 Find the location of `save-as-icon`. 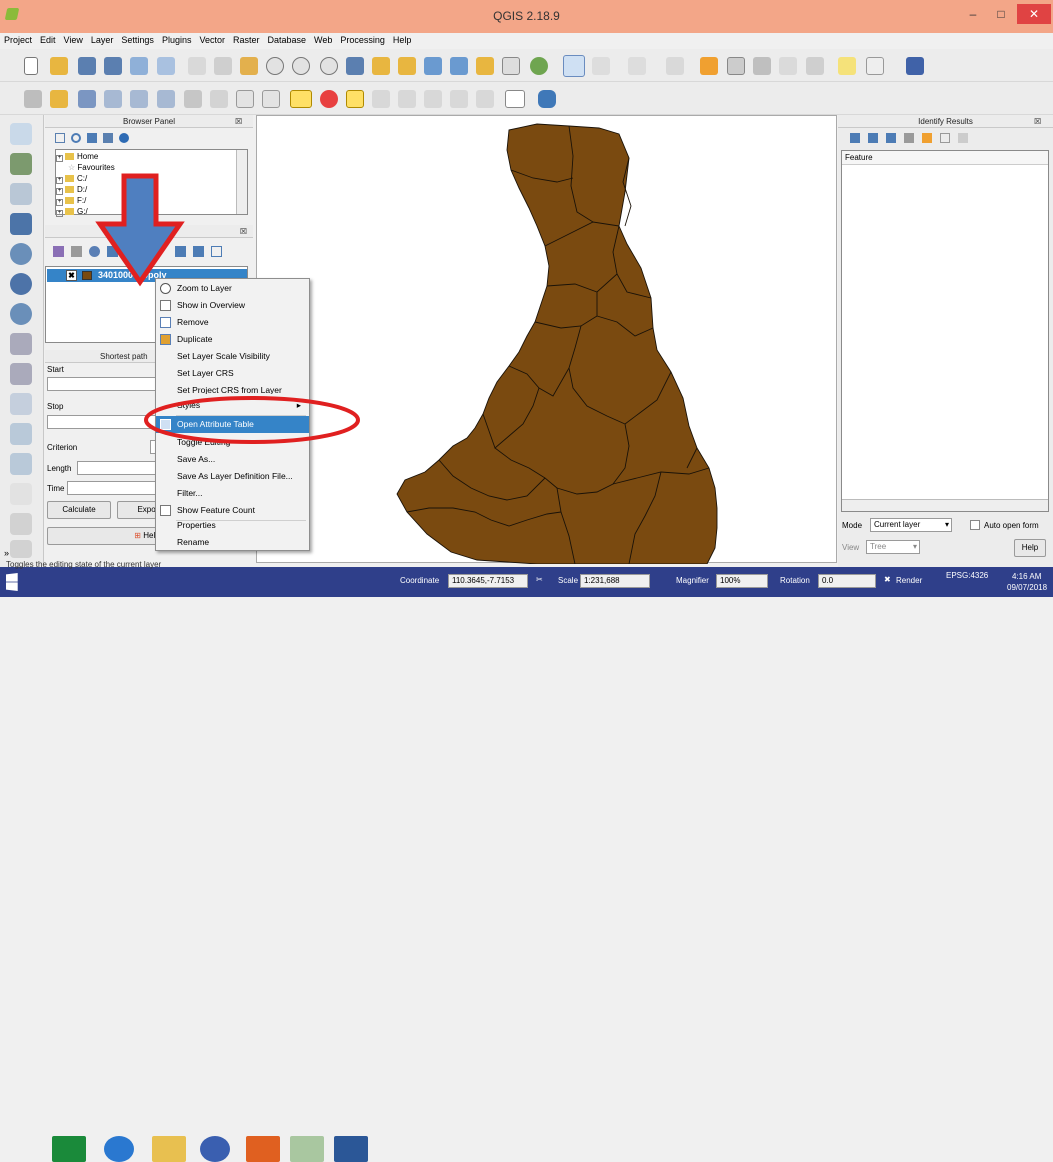

save-as-icon is located at coordinates (113, 66).